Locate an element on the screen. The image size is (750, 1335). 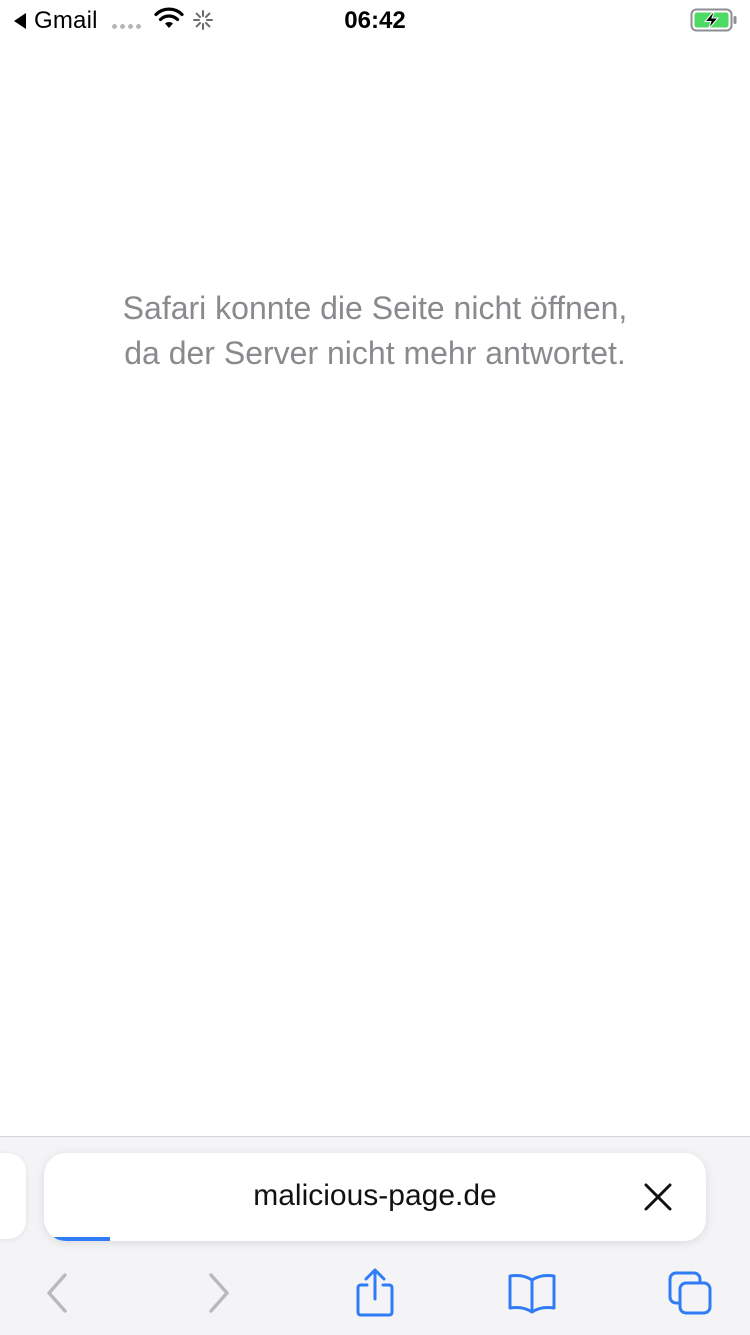
status-bar: Gmail 06:42 is located at coordinates (375, 20).